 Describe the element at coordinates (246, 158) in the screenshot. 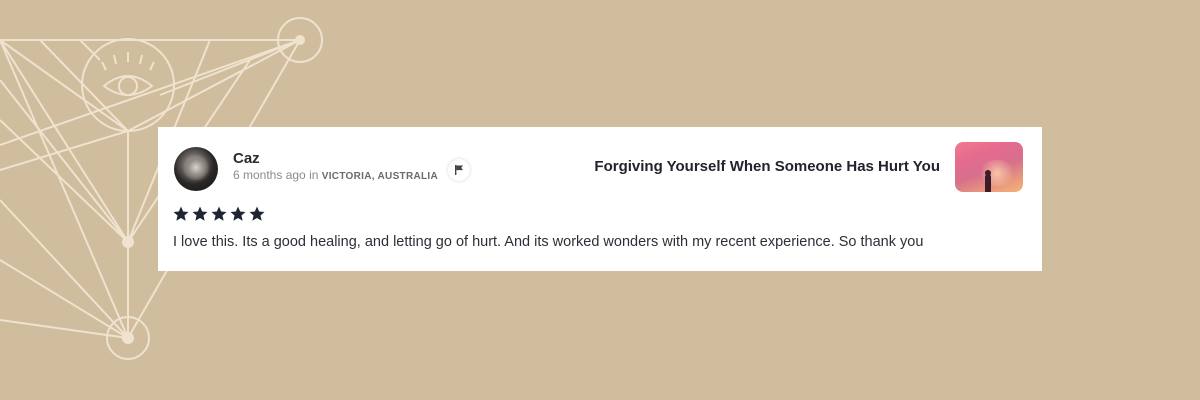

I see `reviewer-name: Caz` at that location.